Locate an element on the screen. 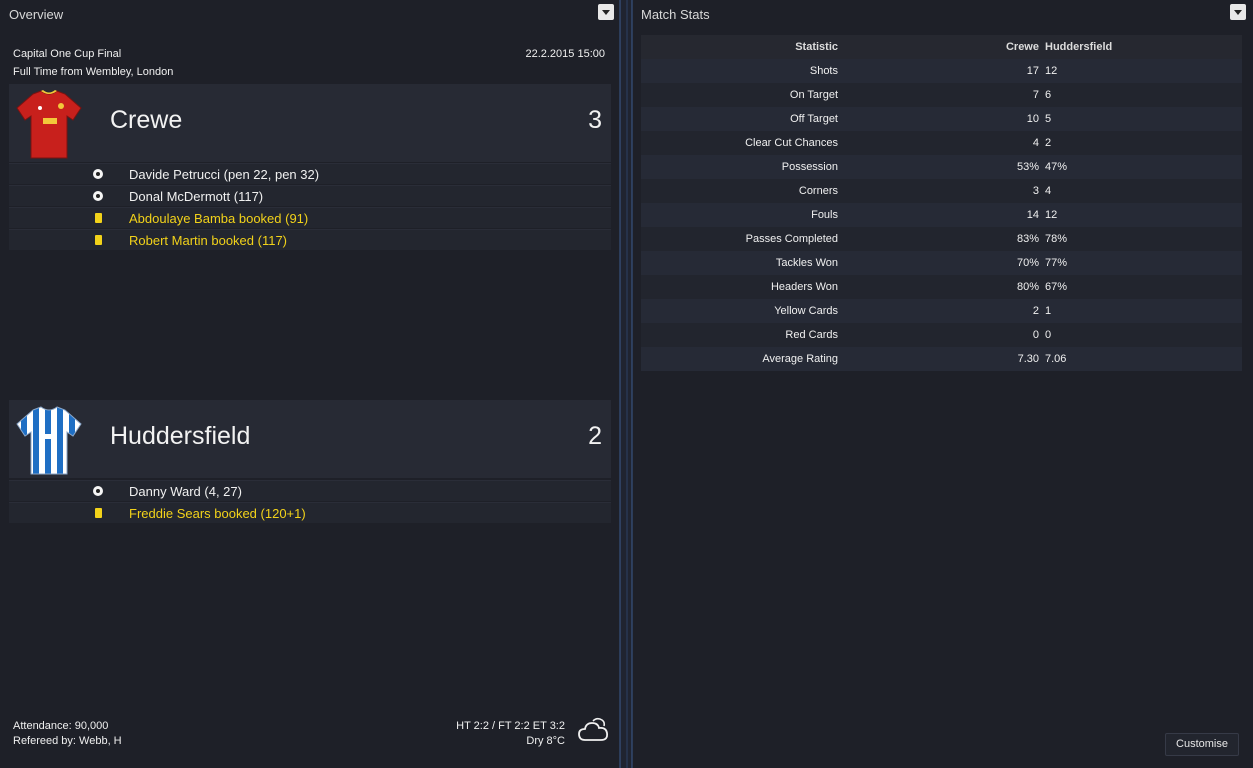 This screenshot has height=768, width=1253. panel-splitter is located at coordinates (626, 384).